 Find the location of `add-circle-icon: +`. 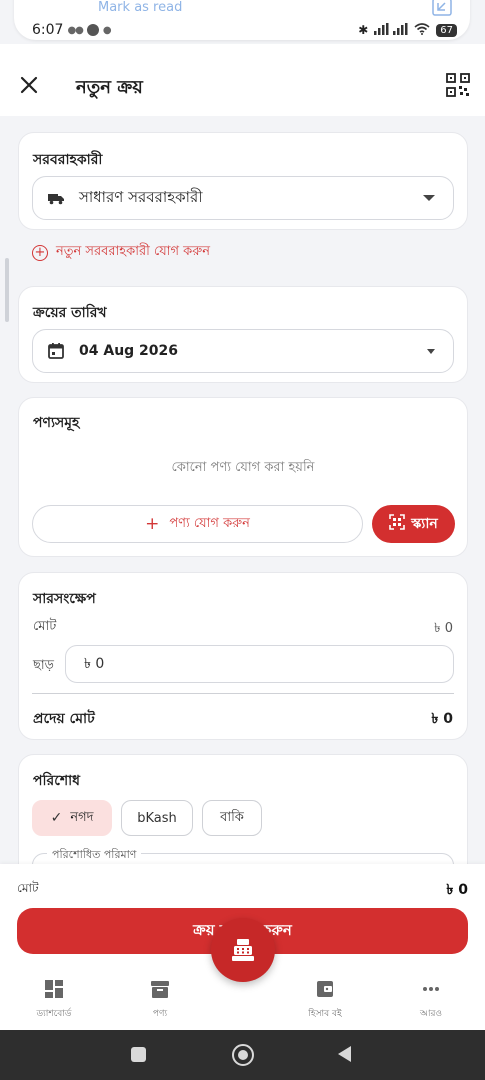

add-circle-icon: + is located at coordinates (40, 252).